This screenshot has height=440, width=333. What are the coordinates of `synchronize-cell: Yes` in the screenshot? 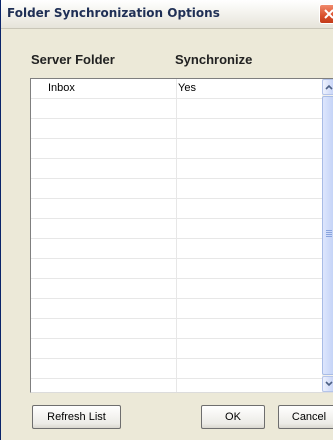 It's located at (187, 88).